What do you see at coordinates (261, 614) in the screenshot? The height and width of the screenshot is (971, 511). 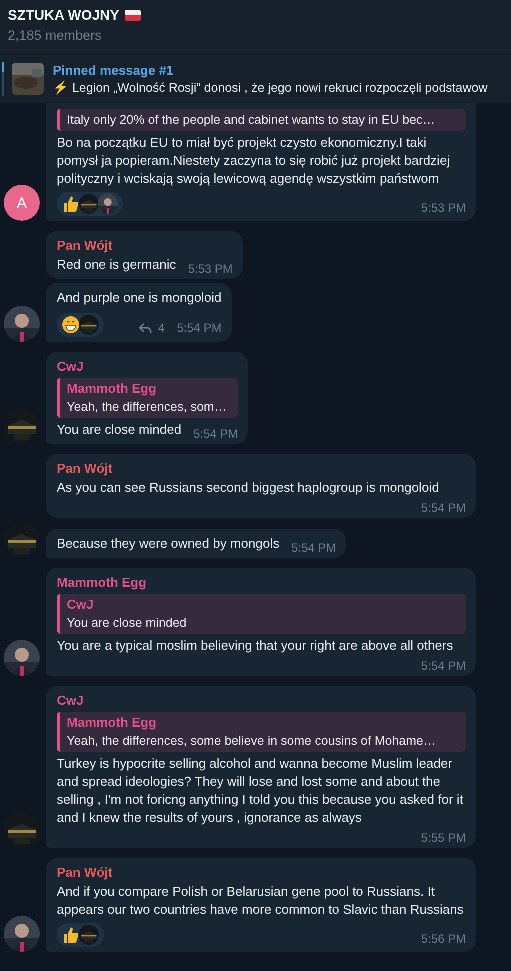 I see `reply-quote: CwJ You are close minded` at bounding box center [261, 614].